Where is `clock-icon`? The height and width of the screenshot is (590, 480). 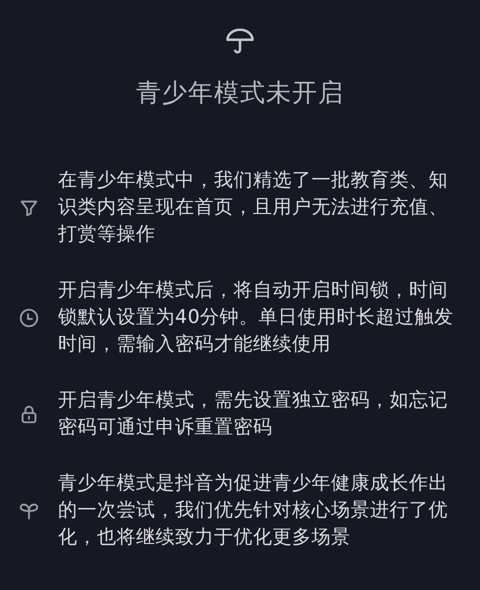
clock-icon is located at coordinates (29, 317).